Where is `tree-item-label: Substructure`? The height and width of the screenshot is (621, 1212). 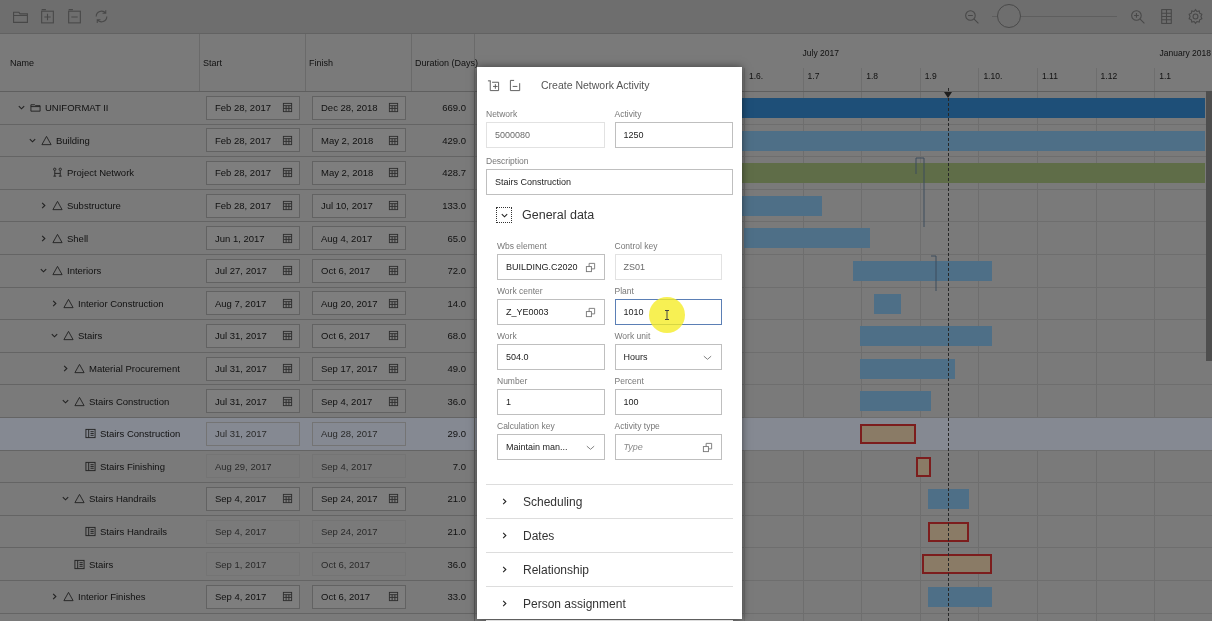
tree-item-label: Substructure is located at coordinates (94, 206).